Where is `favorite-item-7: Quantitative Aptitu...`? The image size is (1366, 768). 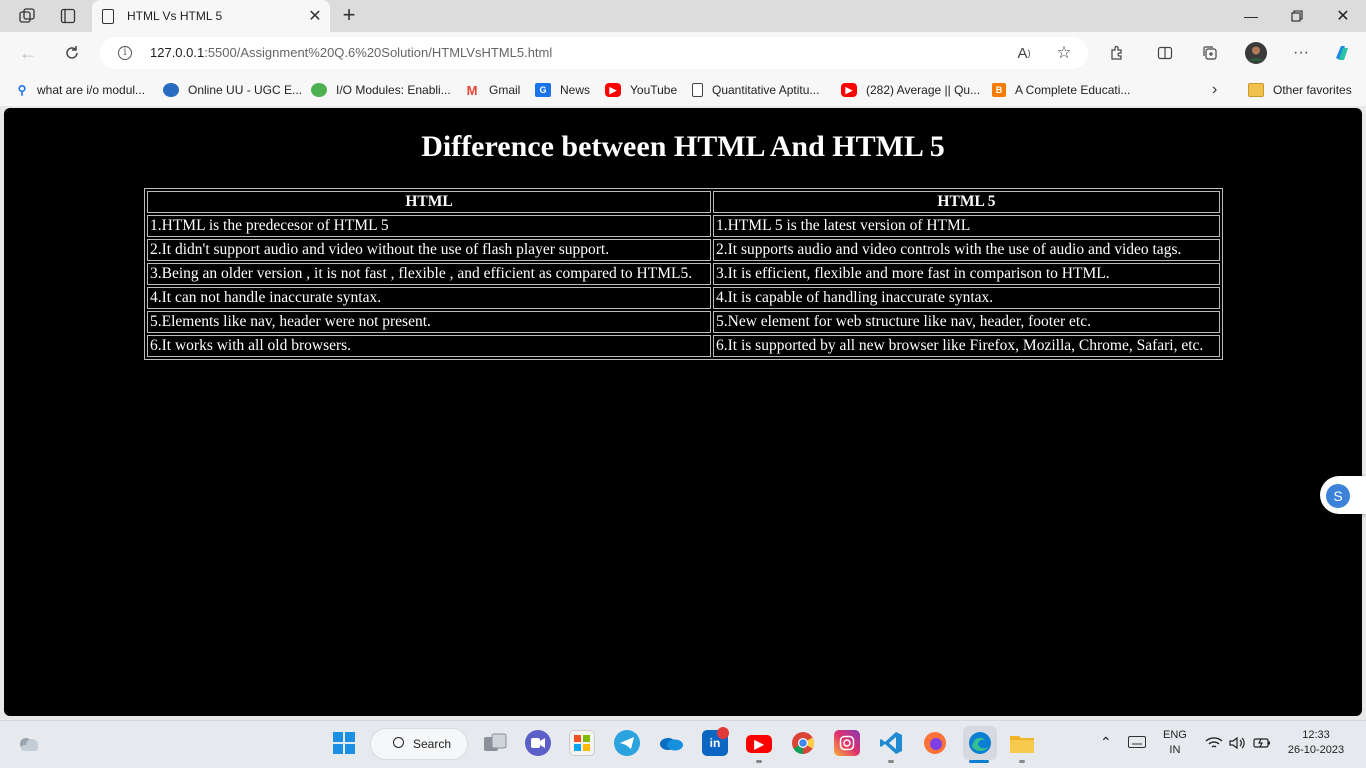
favorite-item-7: Quantitative Aptitu... is located at coordinates (755, 90).